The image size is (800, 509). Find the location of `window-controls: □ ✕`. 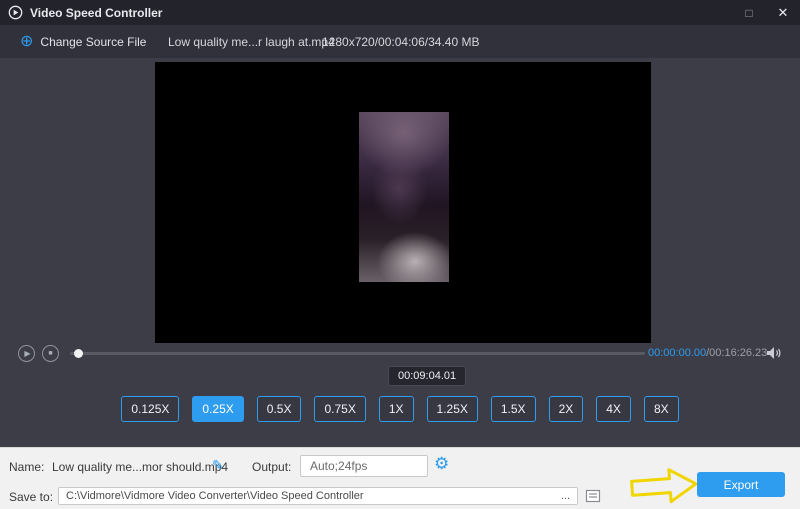

window-controls: □ ✕ is located at coordinates (766, 12).